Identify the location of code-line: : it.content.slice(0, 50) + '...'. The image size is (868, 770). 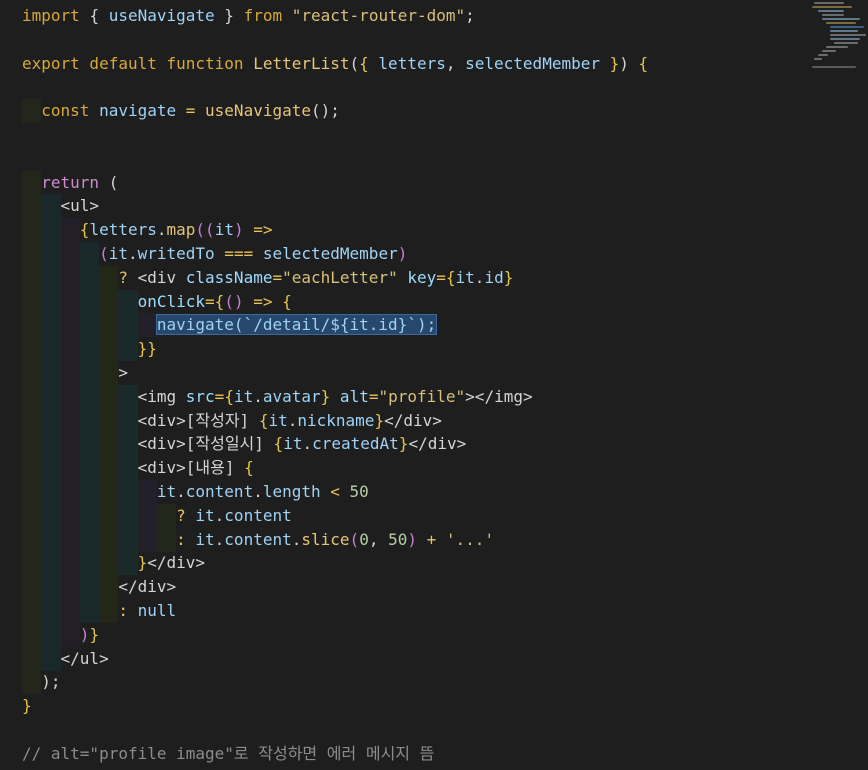
(434, 539).